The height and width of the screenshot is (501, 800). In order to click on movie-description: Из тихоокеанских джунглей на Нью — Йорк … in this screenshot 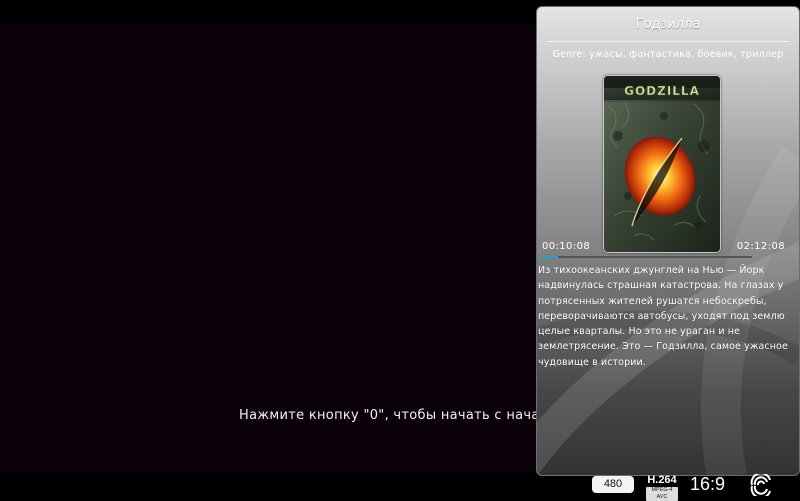, I will do `click(663, 316)`.